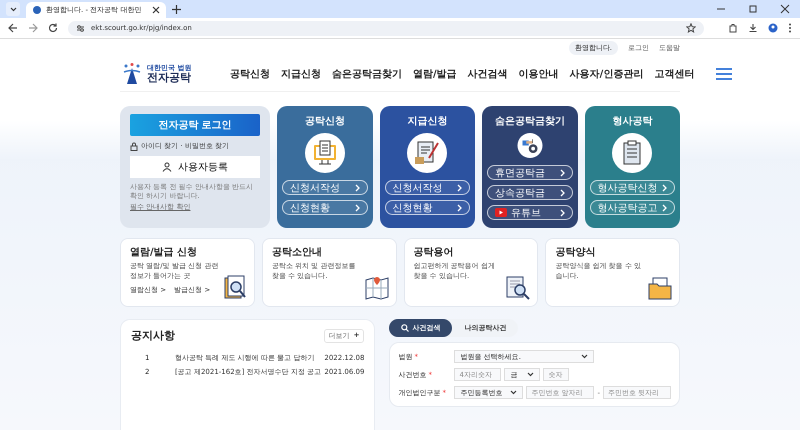 Image resolution: width=800 pixels, height=430 pixels. Describe the element at coordinates (167, 167) in the screenshot. I see `user-icon` at that location.